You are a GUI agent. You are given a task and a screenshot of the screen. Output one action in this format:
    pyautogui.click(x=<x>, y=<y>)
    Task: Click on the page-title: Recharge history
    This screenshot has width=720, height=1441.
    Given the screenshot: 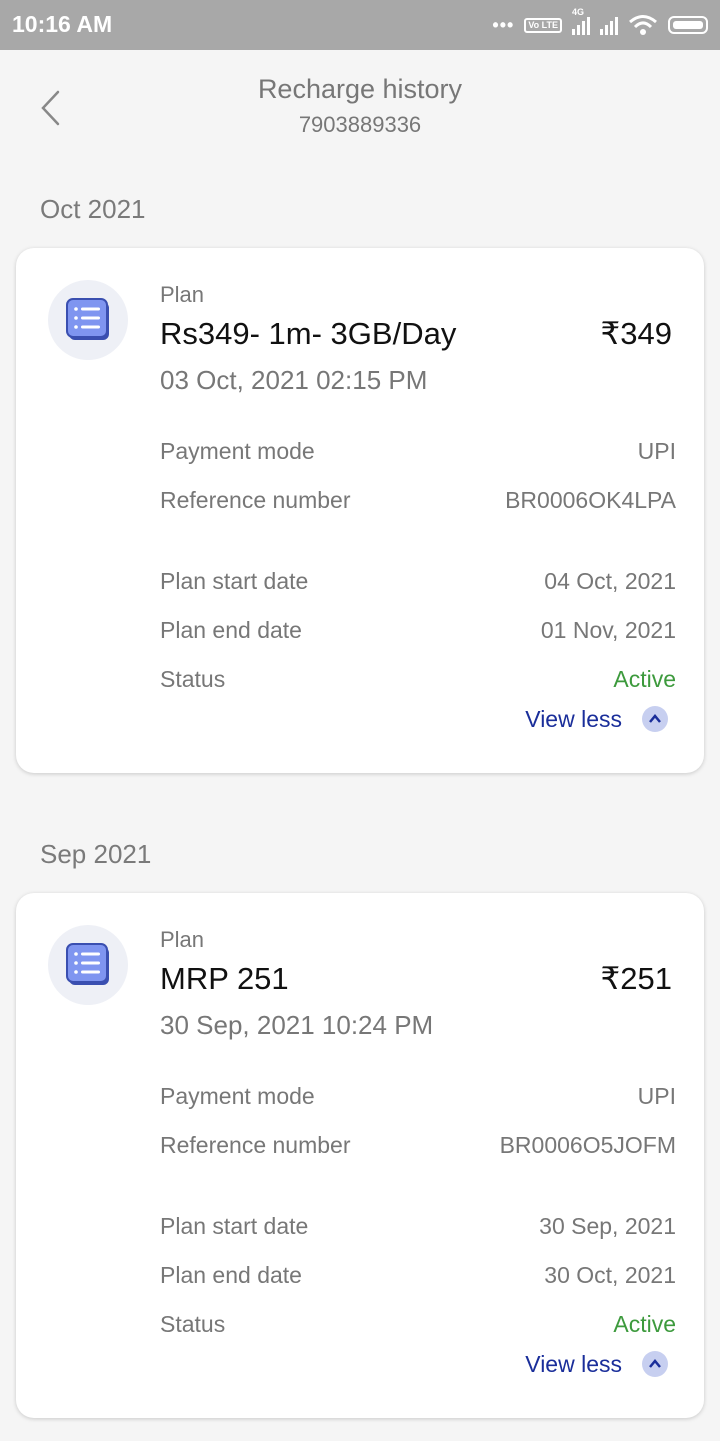 What is the action you would take?
    pyautogui.click(x=360, y=89)
    